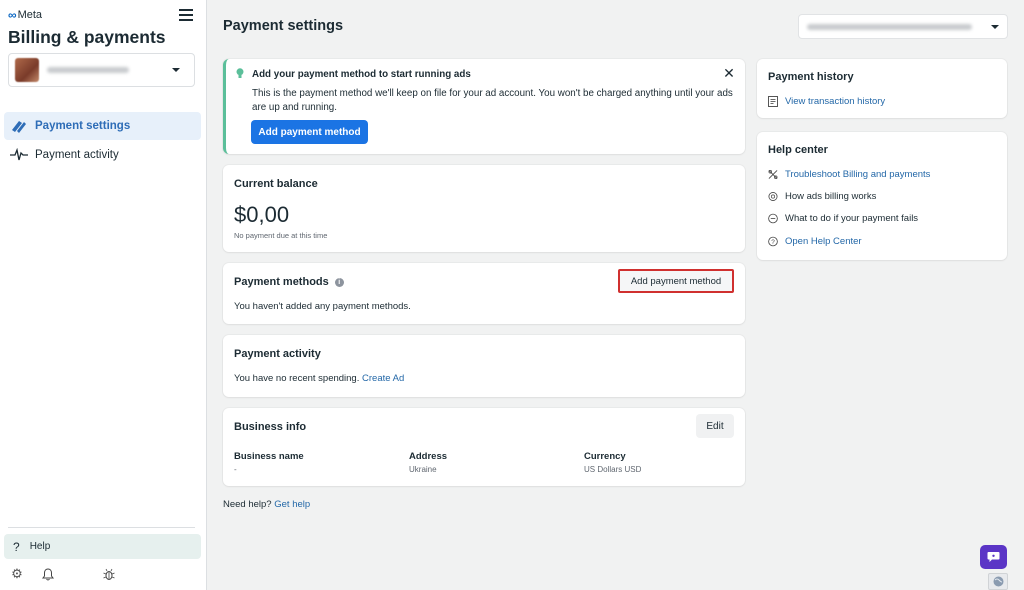 This screenshot has width=1024, height=590. Describe the element at coordinates (102, 546) in the screenshot. I see `sidebar-help: ? Help` at that location.